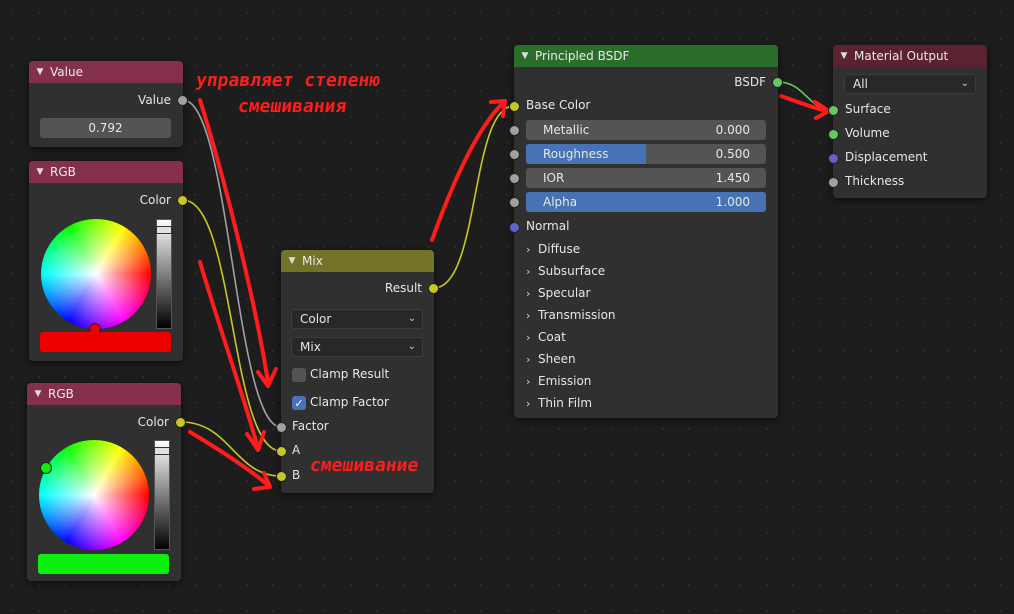 The width and height of the screenshot is (1014, 614). What do you see at coordinates (403, 288) in the screenshot?
I see `result-output-label: Result` at bounding box center [403, 288].